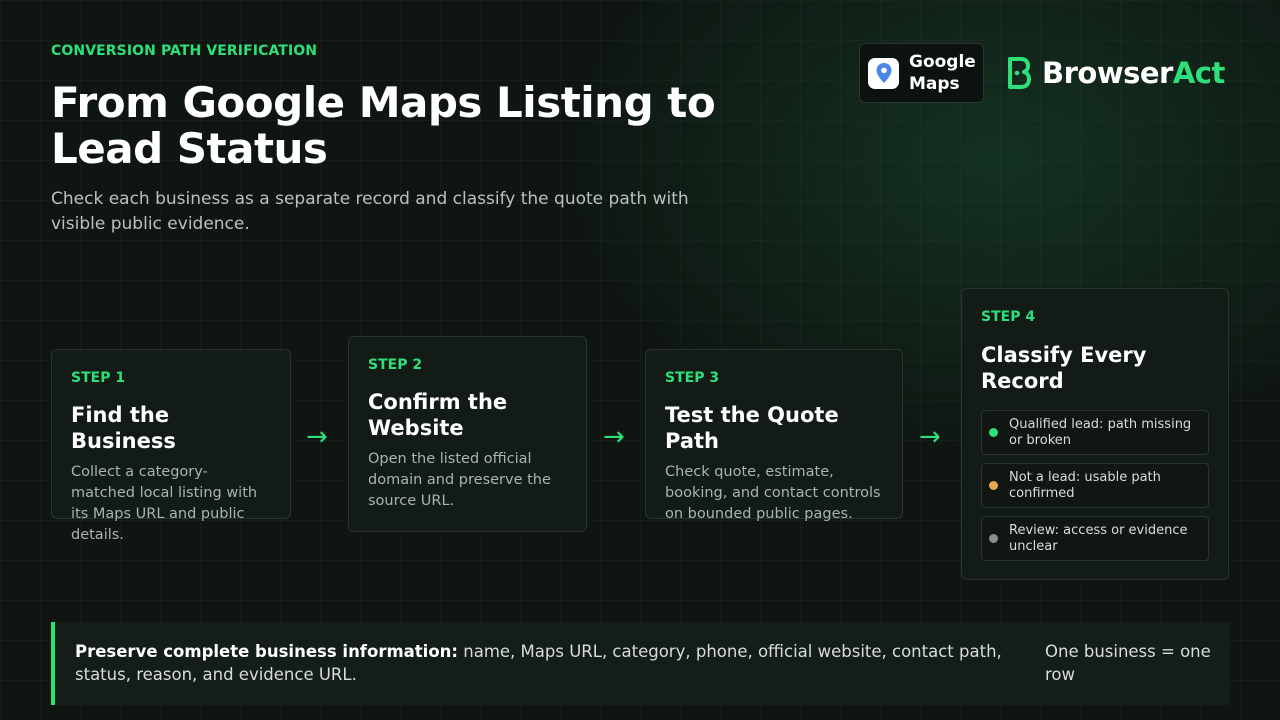 The height and width of the screenshot is (720, 1280). Describe the element at coordinates (1098, 538) in the screenshot. I see `classification-text: Review: access or evidence unclear` at that location.